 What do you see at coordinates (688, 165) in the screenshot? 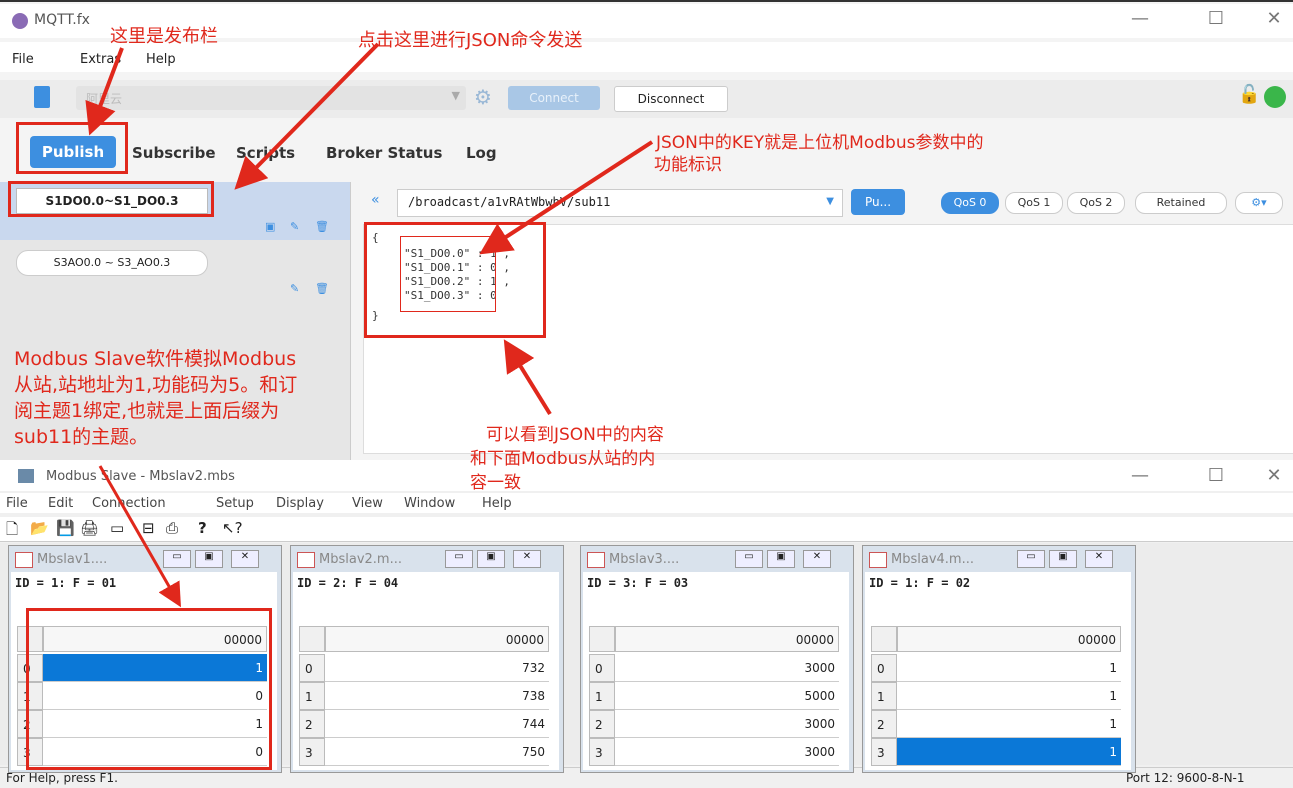
I see `annotation-json-key-2: 功能标识` at bounding box center [688, 165].